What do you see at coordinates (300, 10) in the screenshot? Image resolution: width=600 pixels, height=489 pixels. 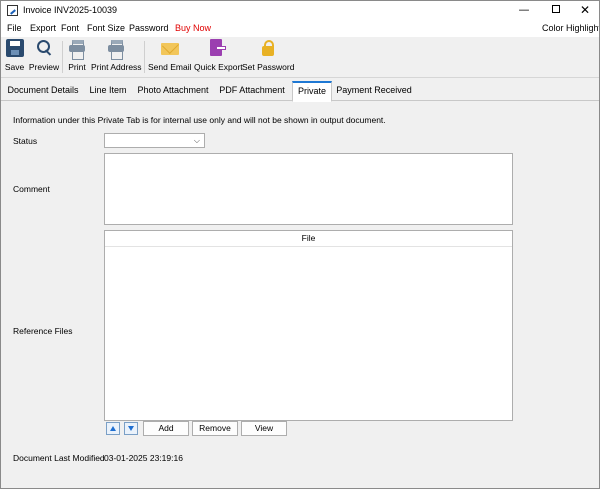 I see `title-bar: Invoice INV2025-10039 — ✕` at bounding box center [300, 10].